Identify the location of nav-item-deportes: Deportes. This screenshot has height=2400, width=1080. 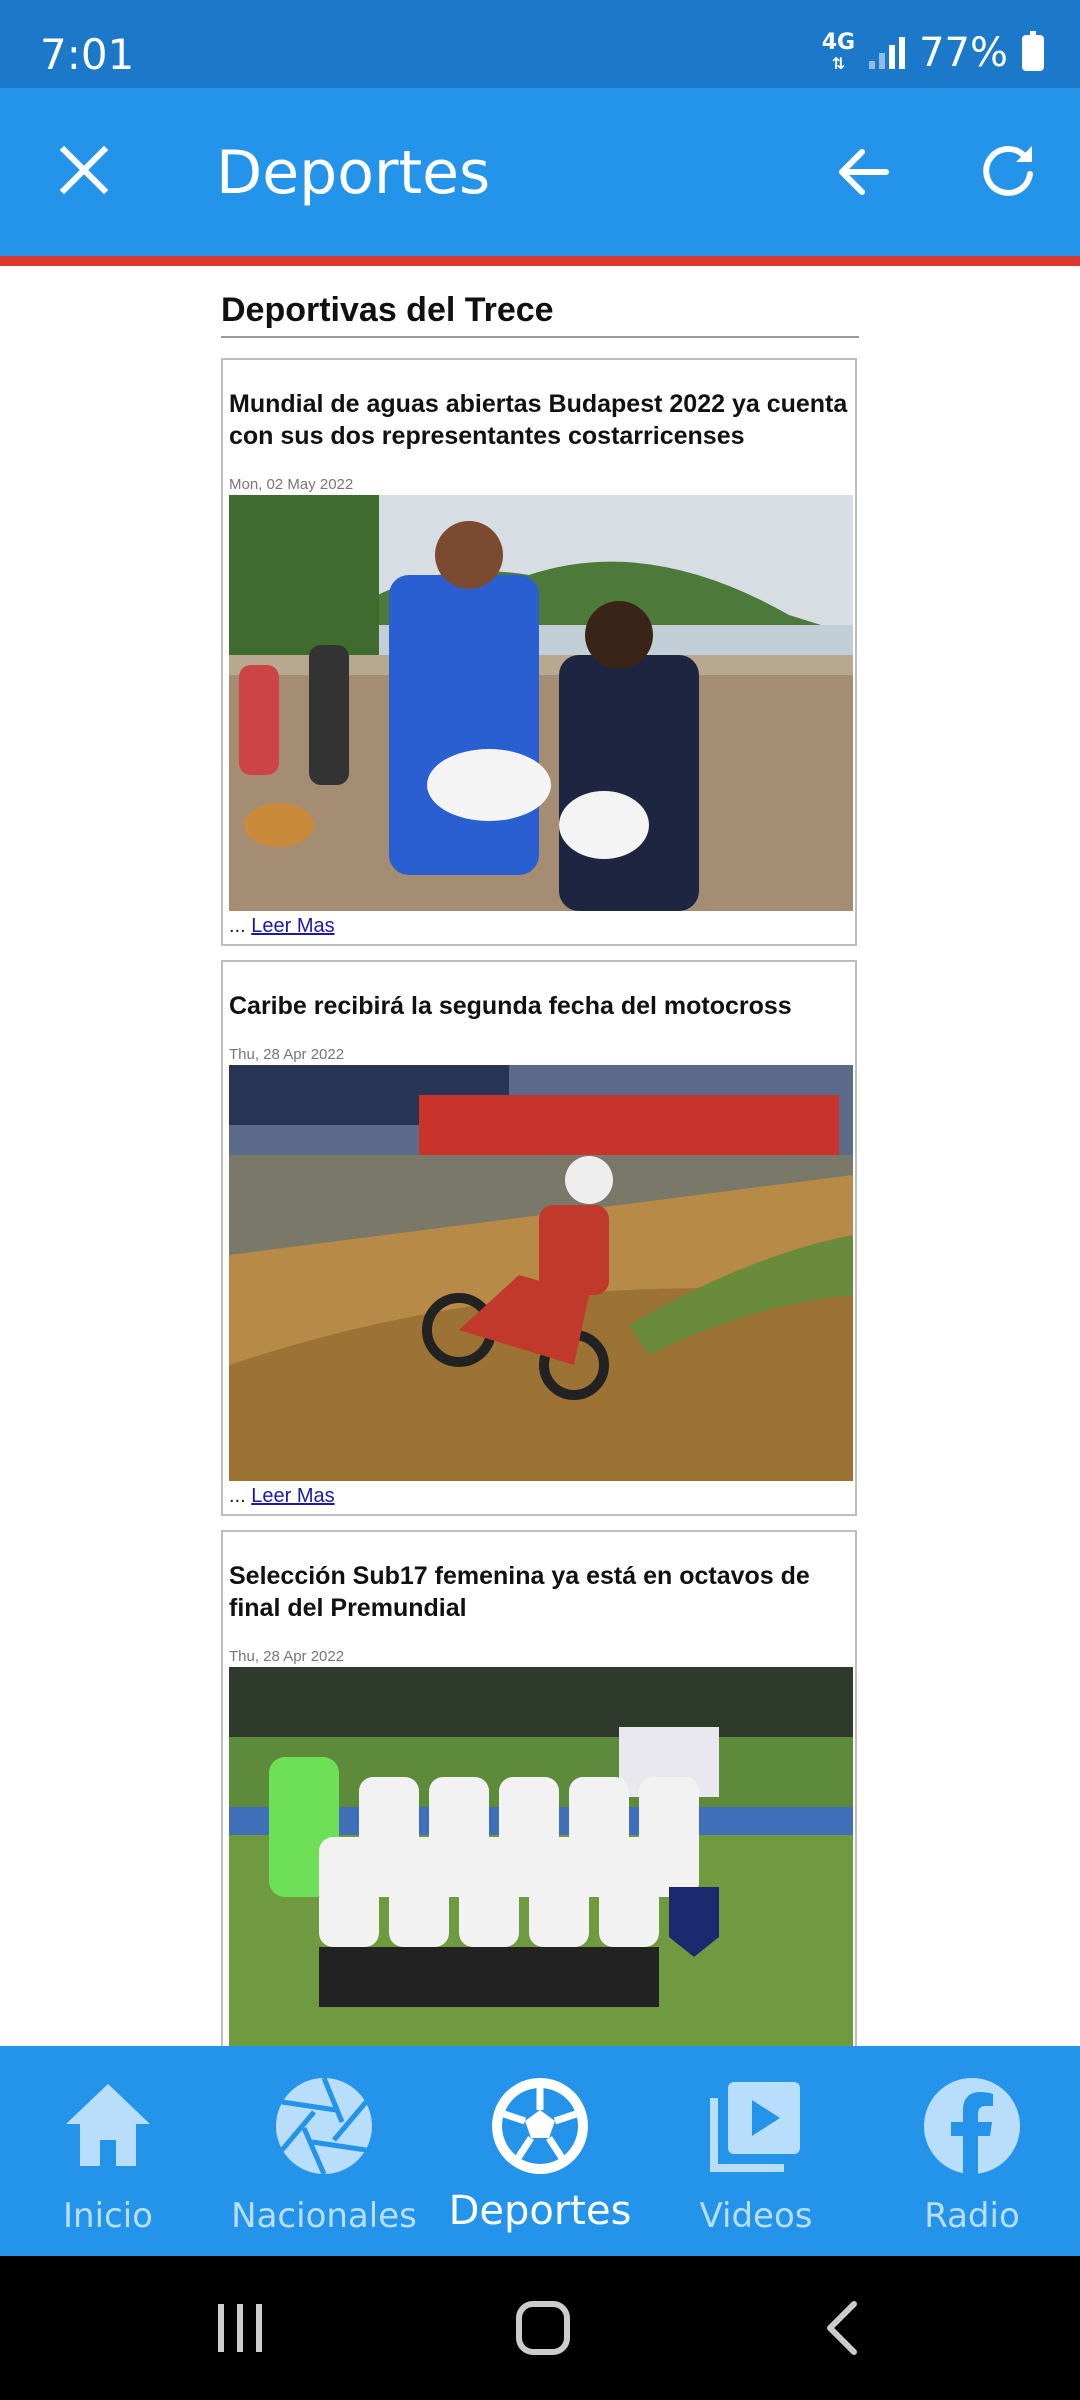
(540, 2151).